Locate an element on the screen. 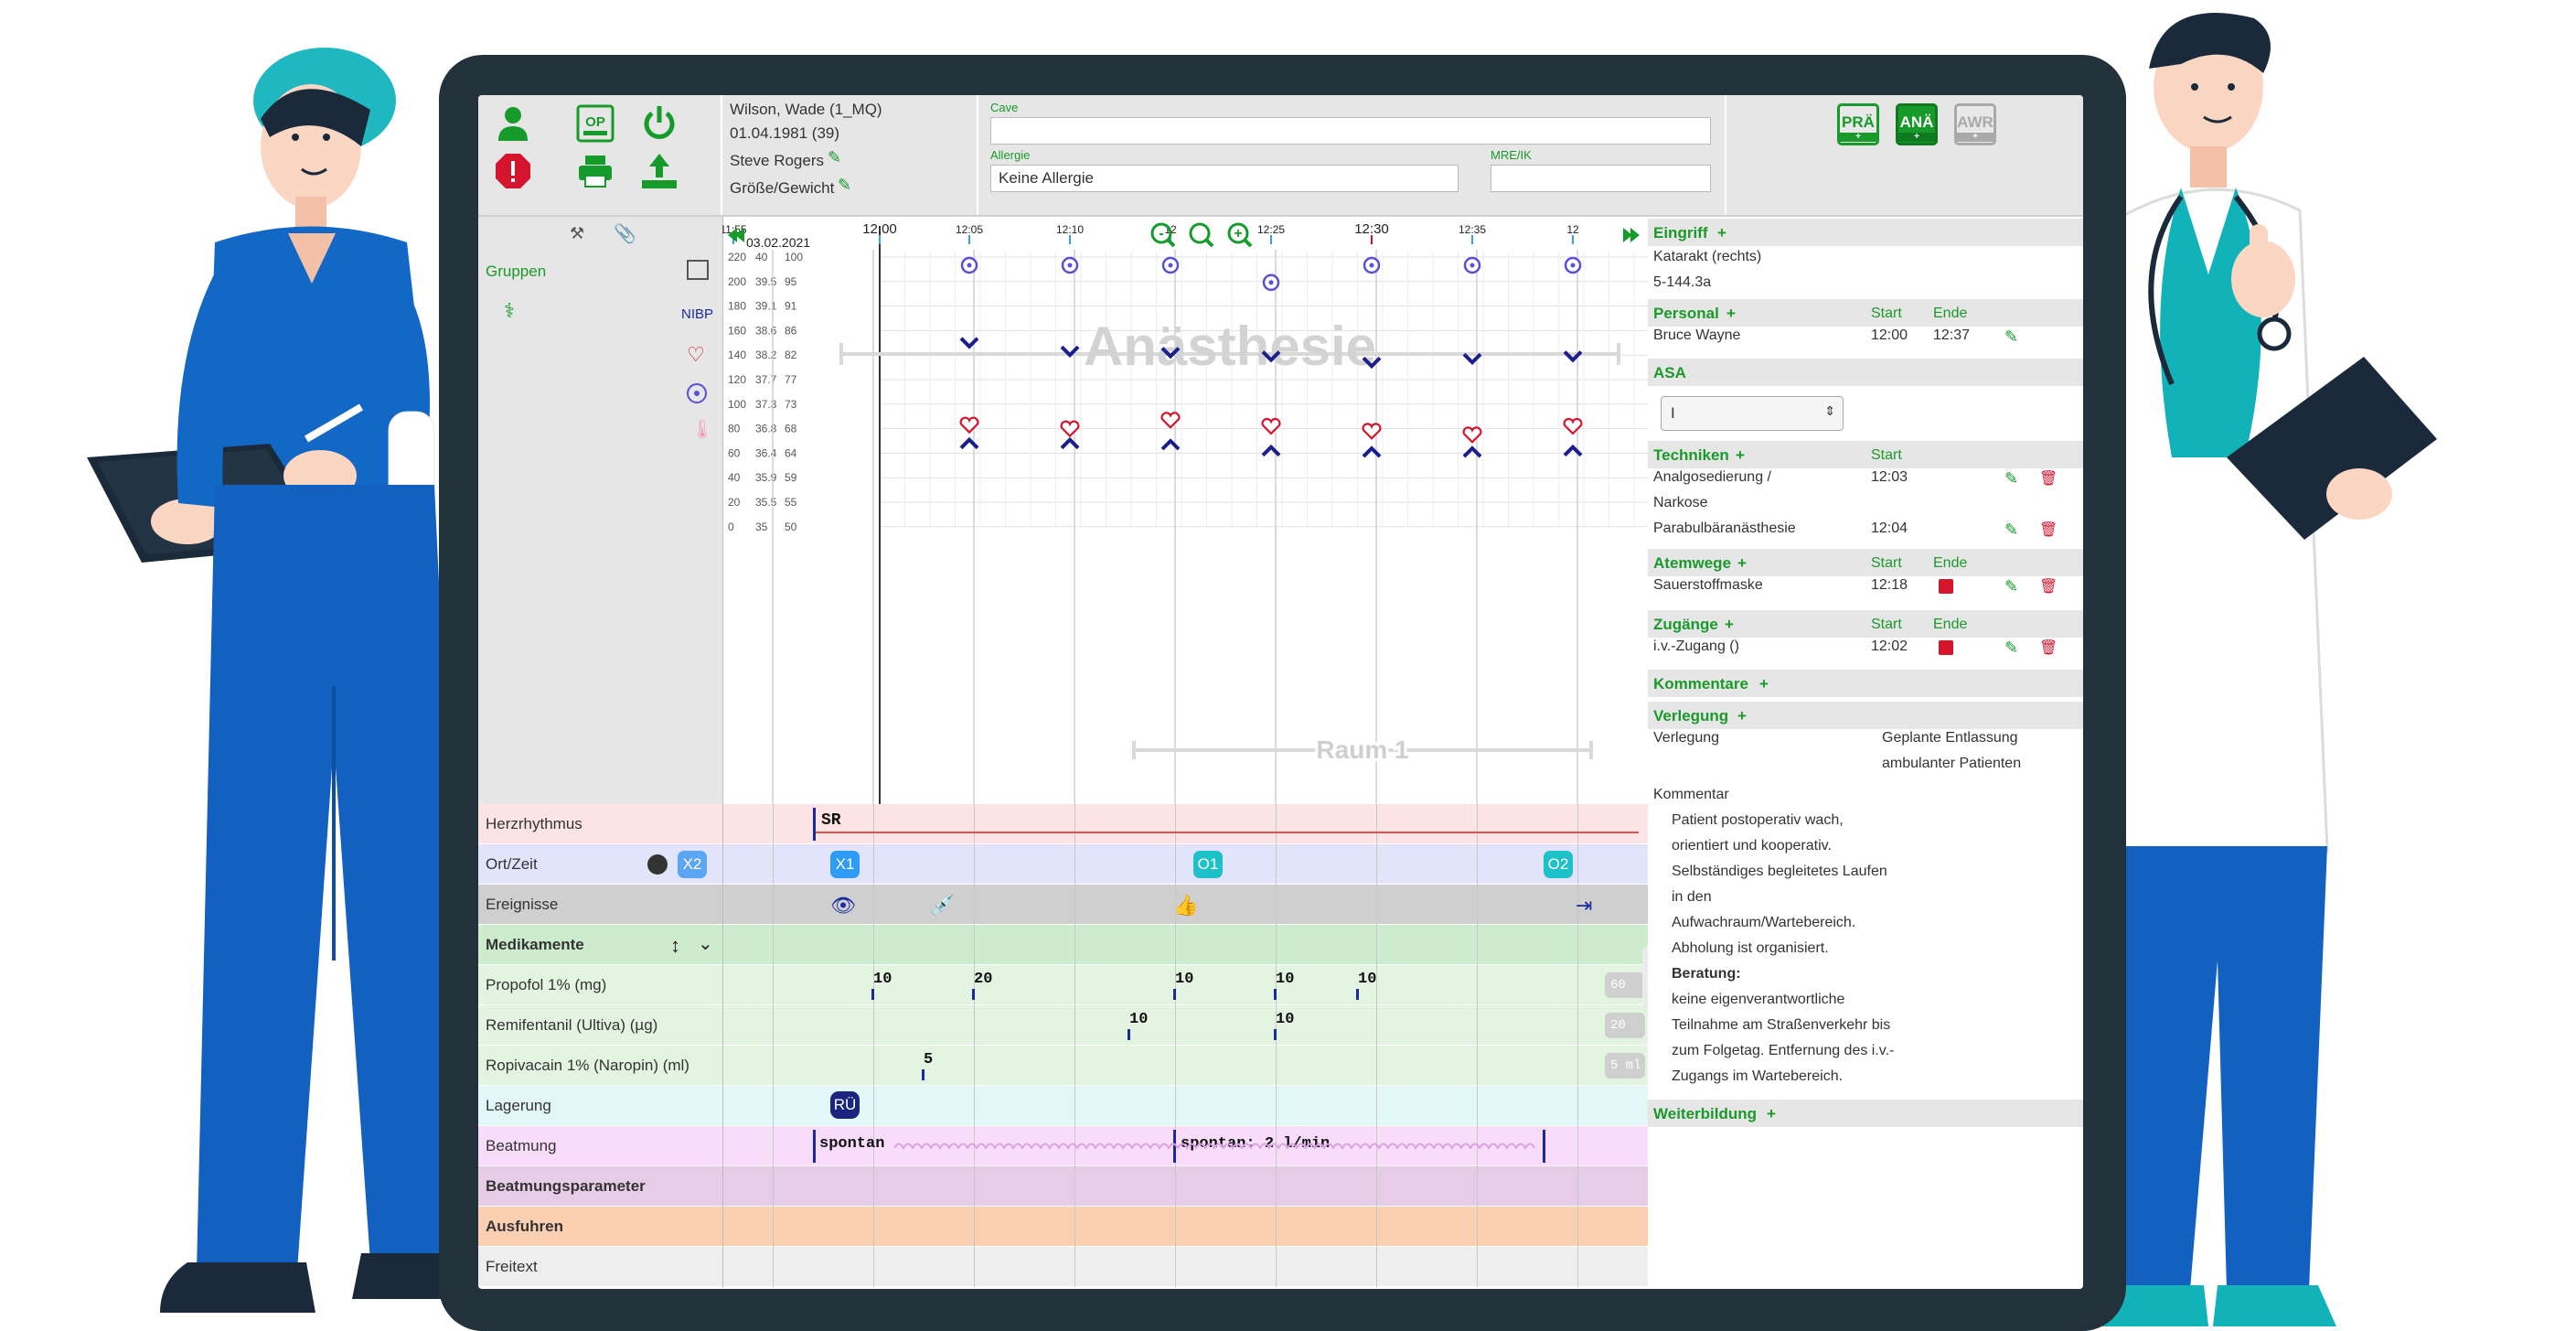 The height and width of the screenshot is (1331, 2576). row-beatmungsparameter: Beatmungsparameter is located at coordinates (1063, 1186).